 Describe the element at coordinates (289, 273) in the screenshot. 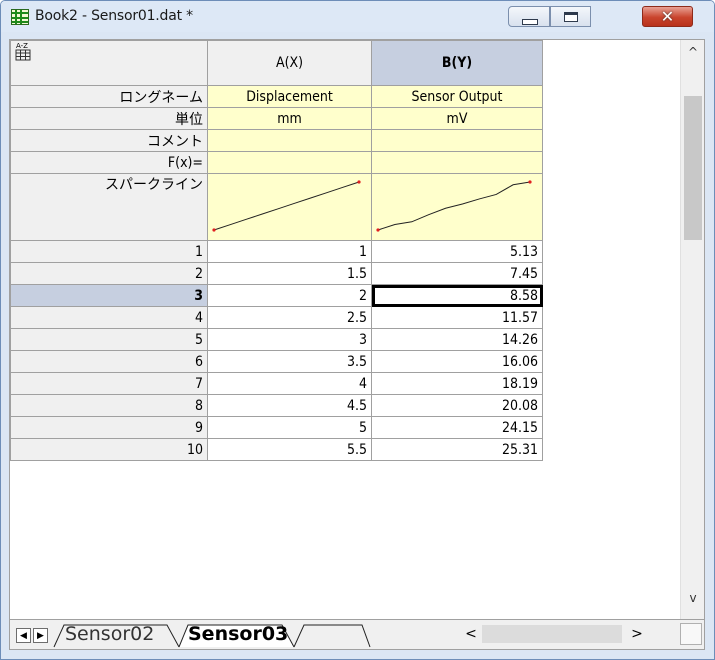

I see `cell-a: 1.5` at that location.